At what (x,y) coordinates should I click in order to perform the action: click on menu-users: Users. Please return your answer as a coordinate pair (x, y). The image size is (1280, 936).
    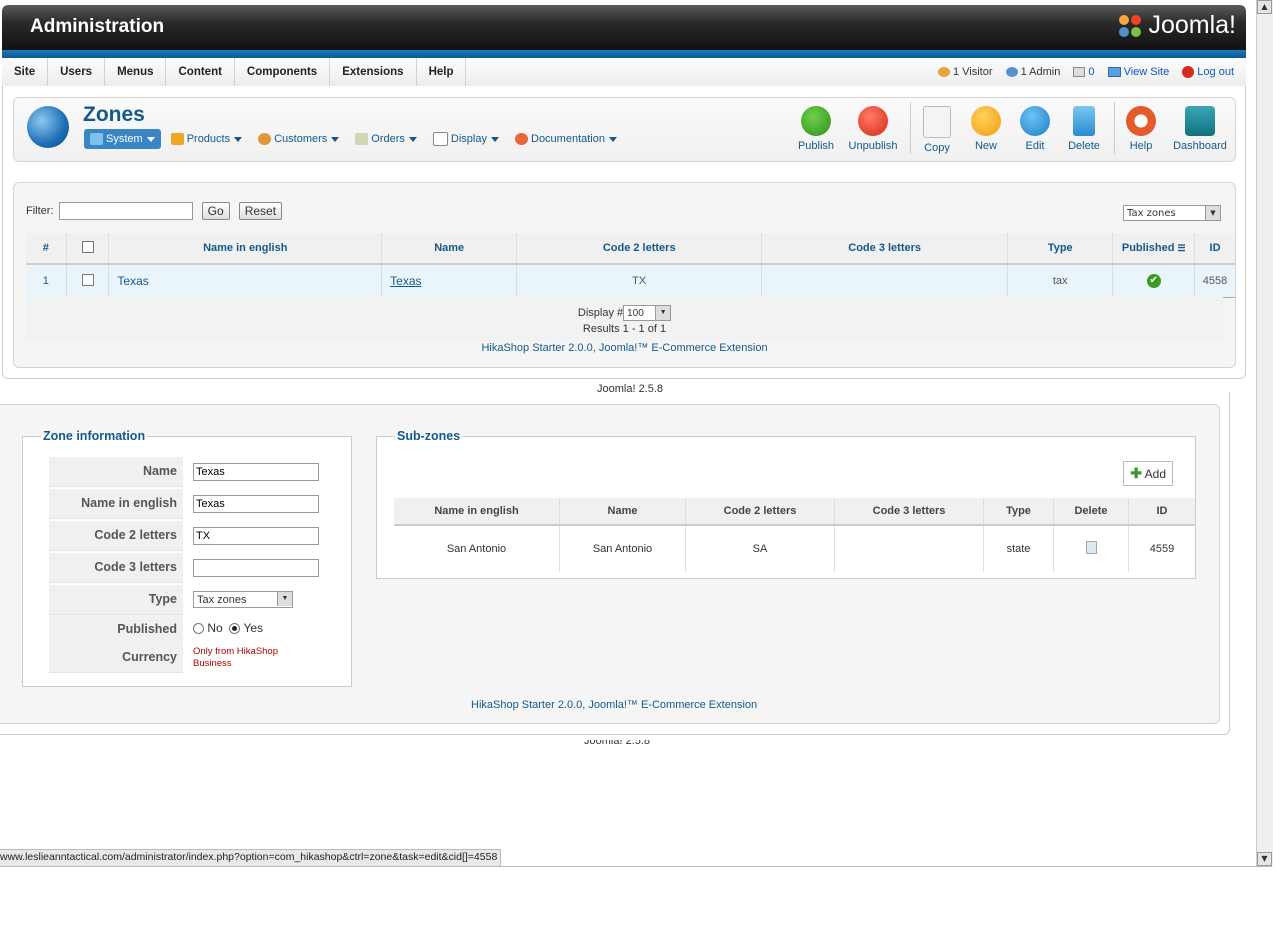
    Looking at the image, I should click on (77, 72).